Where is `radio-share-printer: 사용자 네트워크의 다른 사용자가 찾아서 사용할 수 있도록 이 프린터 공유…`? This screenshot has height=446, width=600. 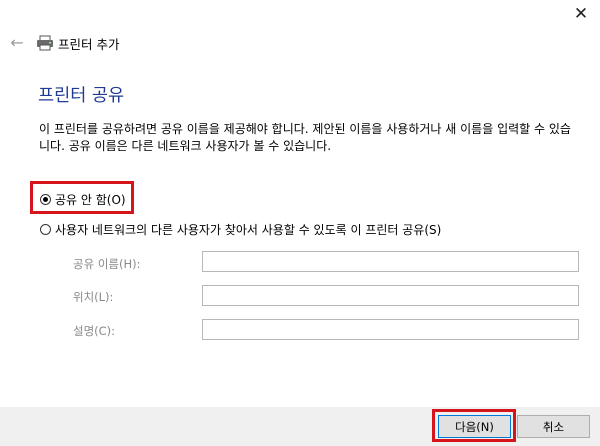
radio-share-printer: 사용자 네트워크의 다른 사용자가 찾아서 사용할 수 있도록 이 프린터 공유… is located at coordinates (240, 229).